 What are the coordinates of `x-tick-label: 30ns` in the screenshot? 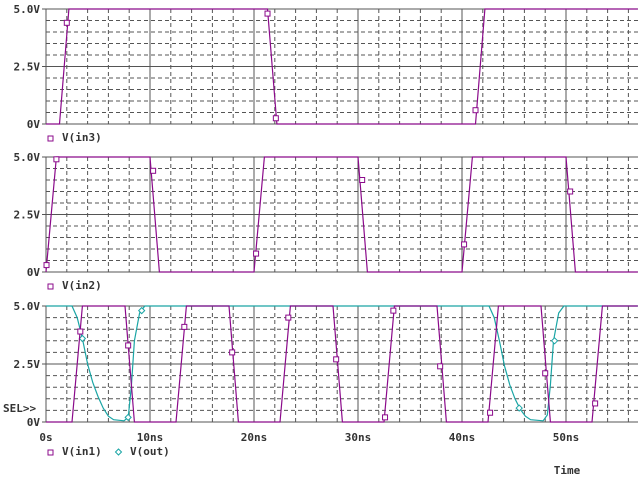 It's located at (358, 437).